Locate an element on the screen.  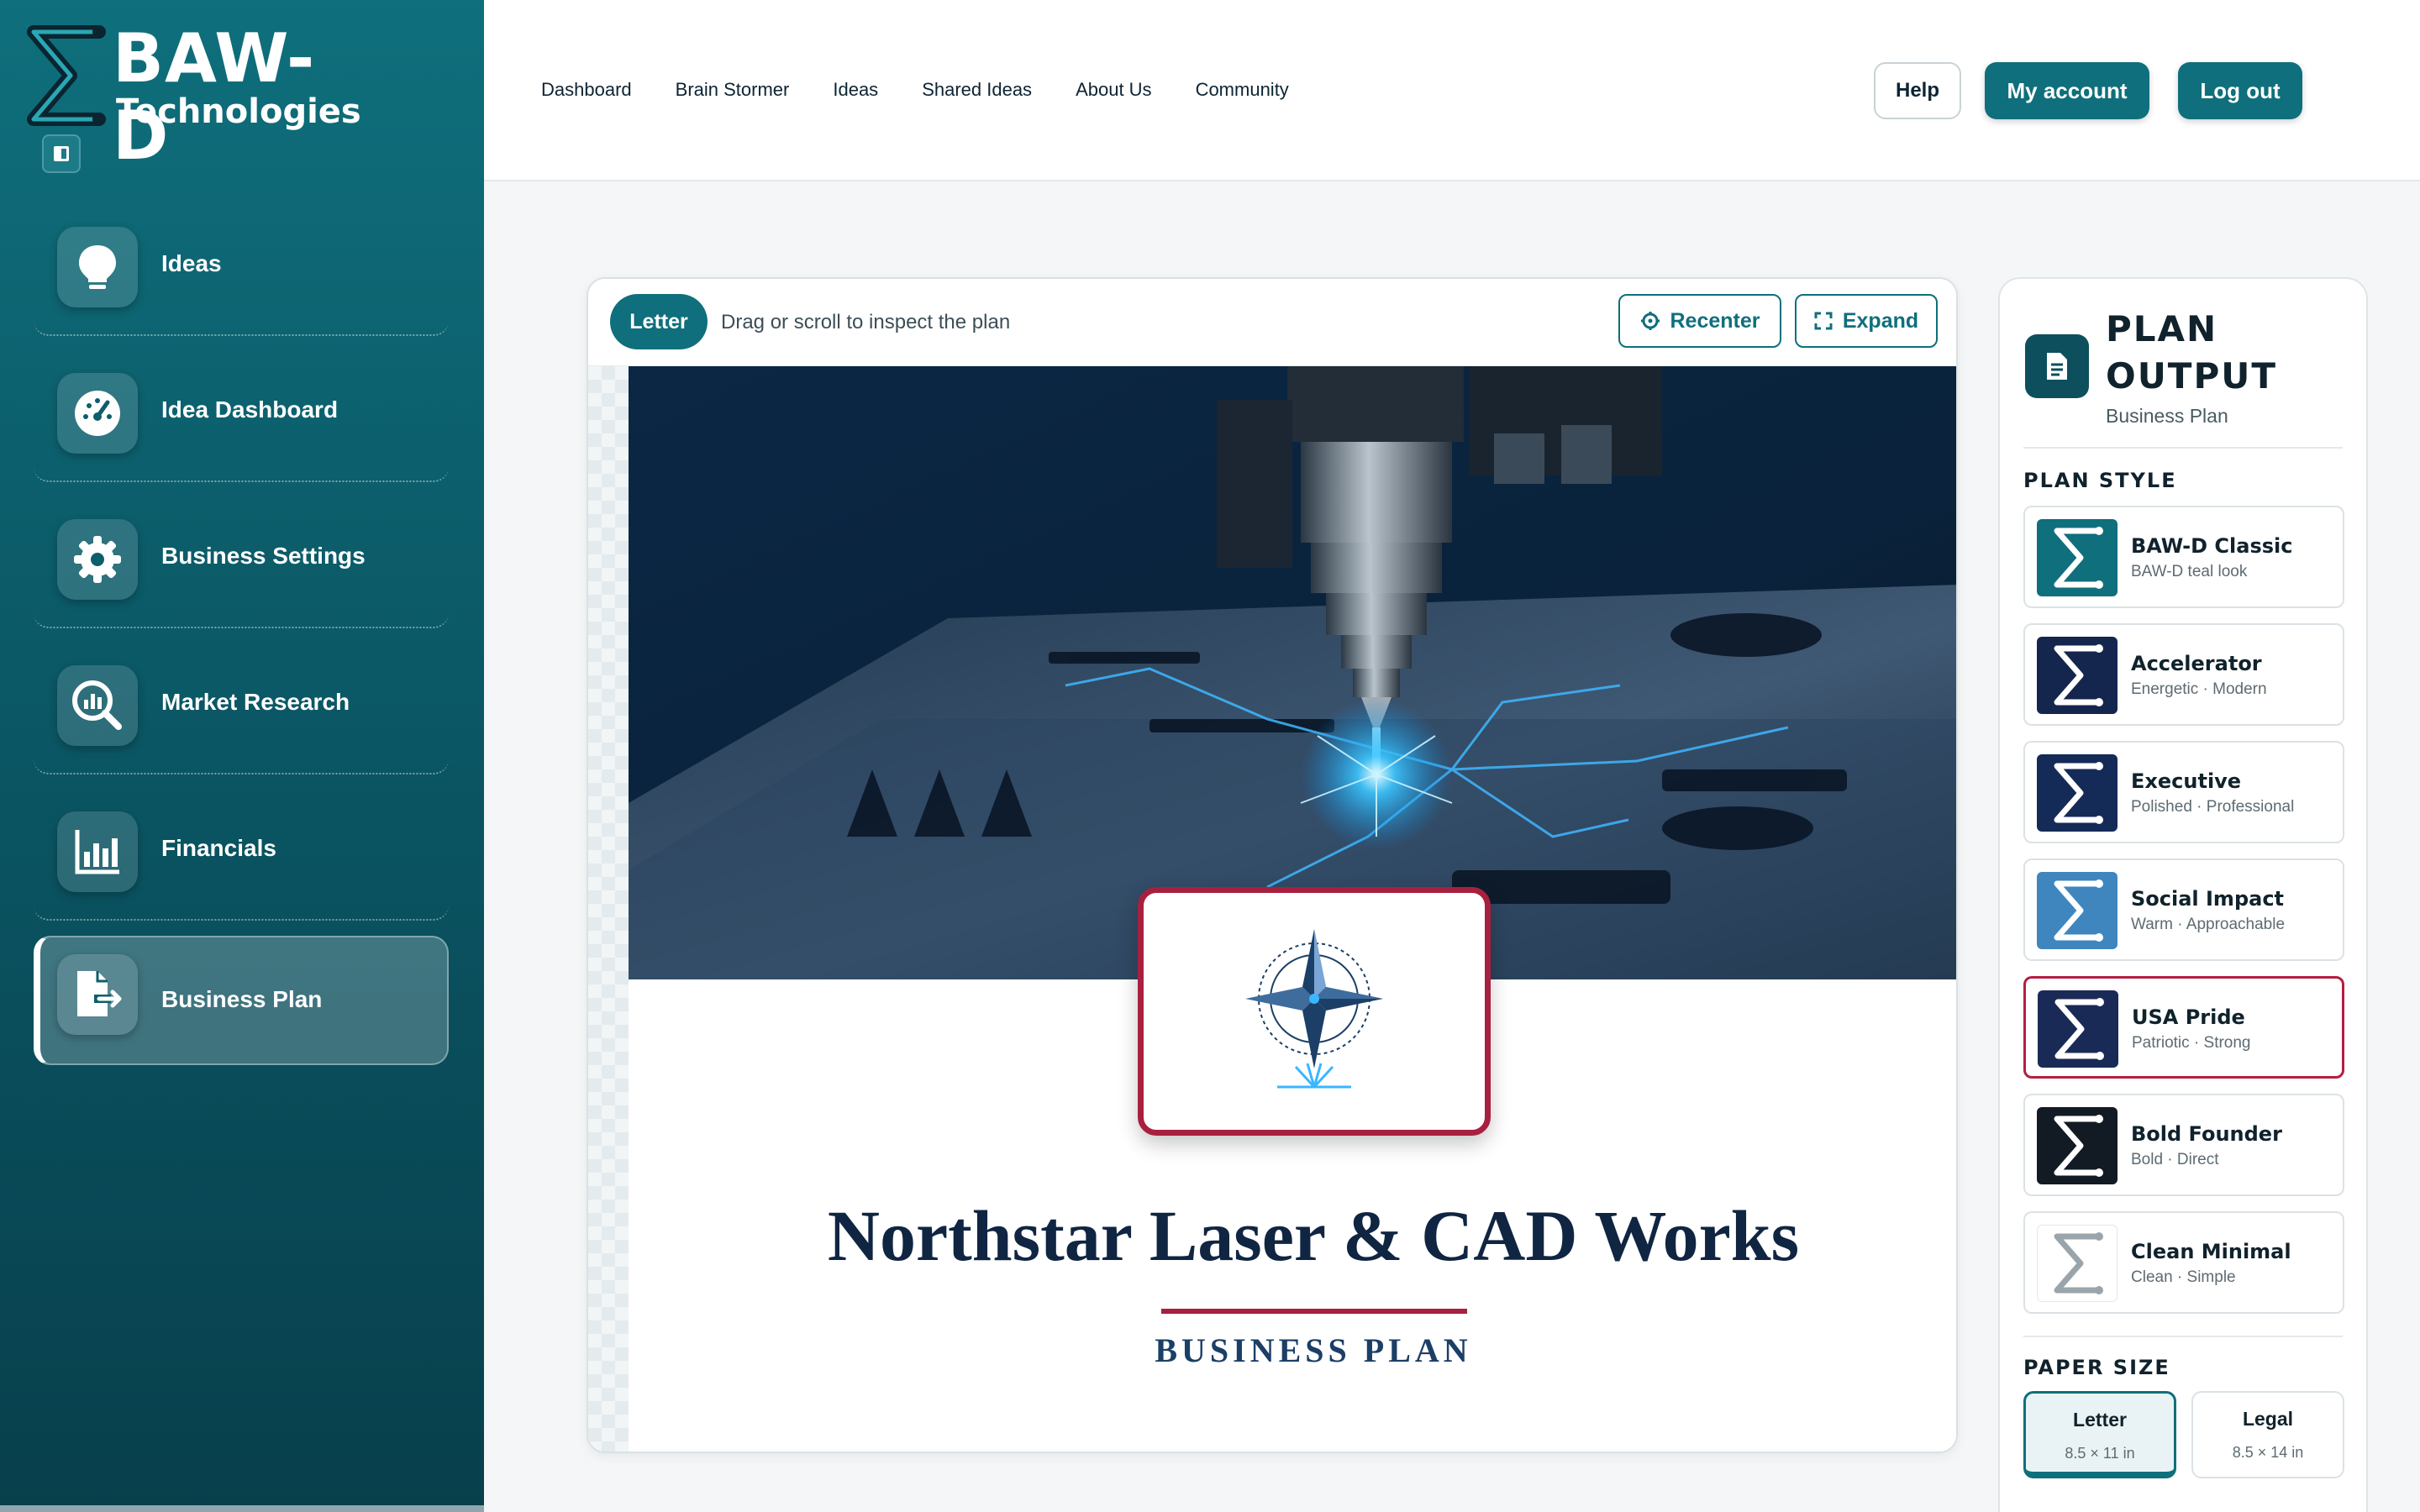
nav-link-about-us: About Us is located at coordinates (1114, 90).